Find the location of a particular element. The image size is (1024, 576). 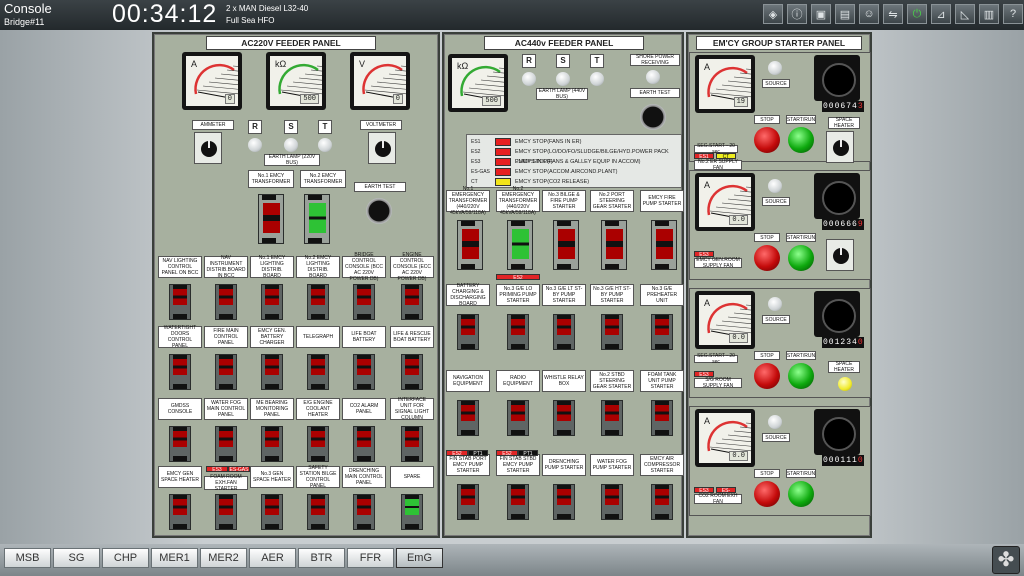

info-icon: ⓘ is located at coordinates (797, 14).